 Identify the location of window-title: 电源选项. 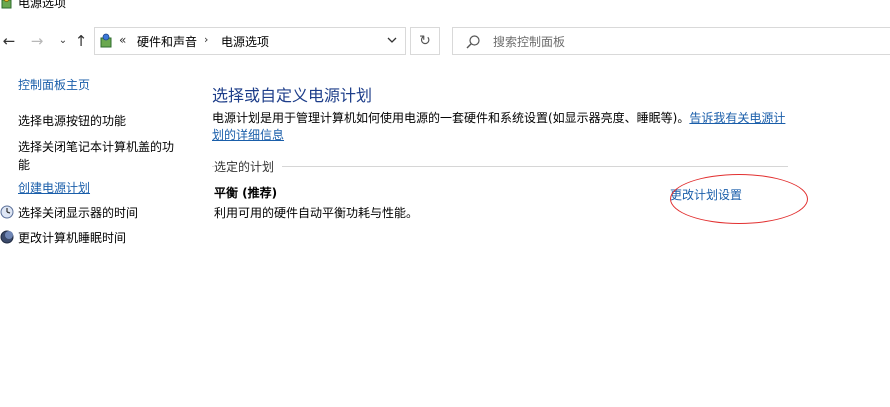
(42, 5).